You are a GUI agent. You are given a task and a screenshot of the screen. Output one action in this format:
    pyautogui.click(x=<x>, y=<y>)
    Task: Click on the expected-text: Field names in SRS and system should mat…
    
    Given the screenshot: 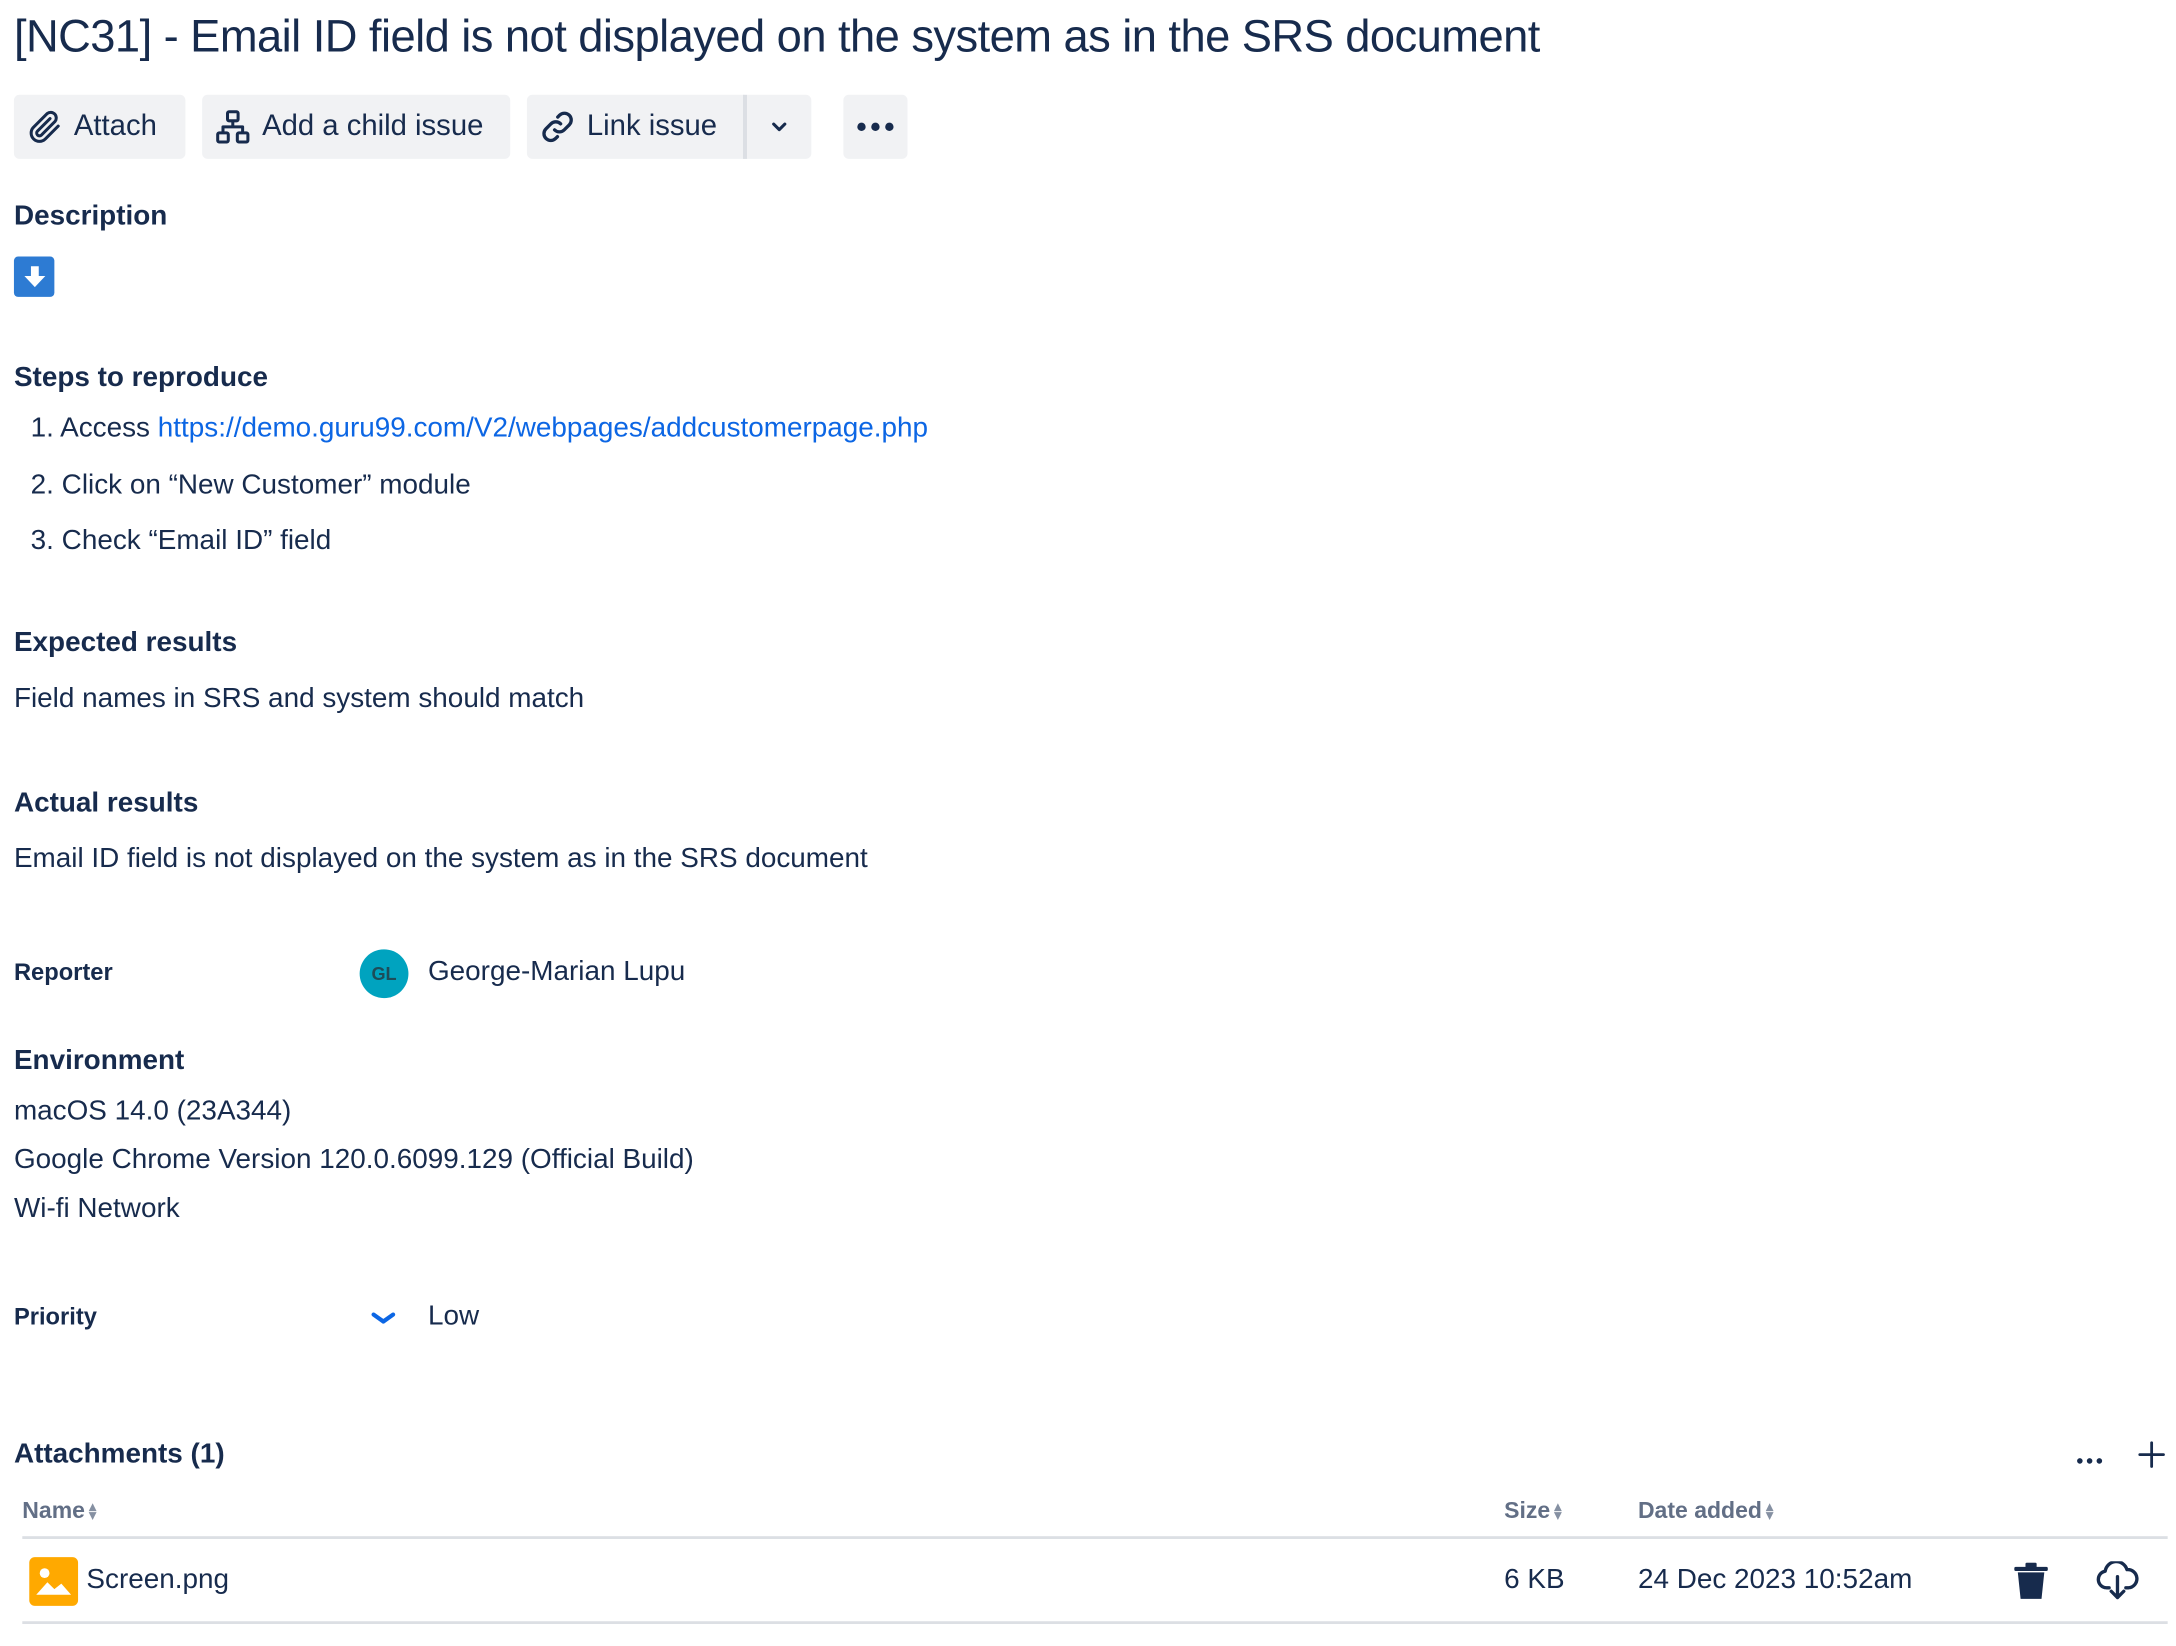 What is the action you would take?
    pyautogui.click(x=299, y=698)
    